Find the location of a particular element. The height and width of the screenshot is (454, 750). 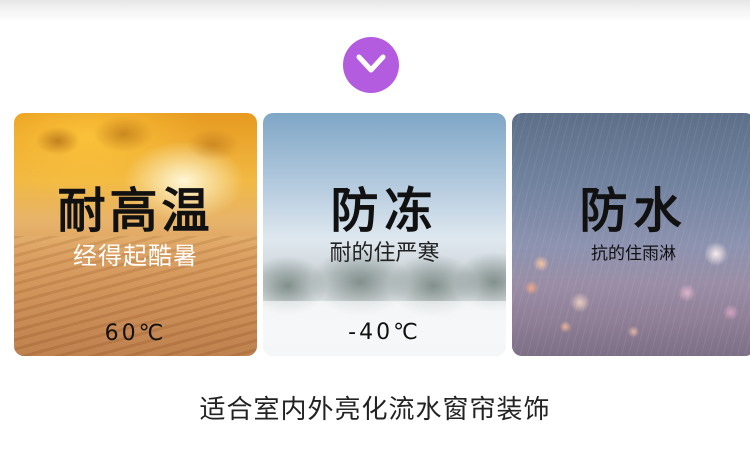

usage-caption: 适合室内外亮化流水窗帘装饰 is located at coordinates (375, 410).